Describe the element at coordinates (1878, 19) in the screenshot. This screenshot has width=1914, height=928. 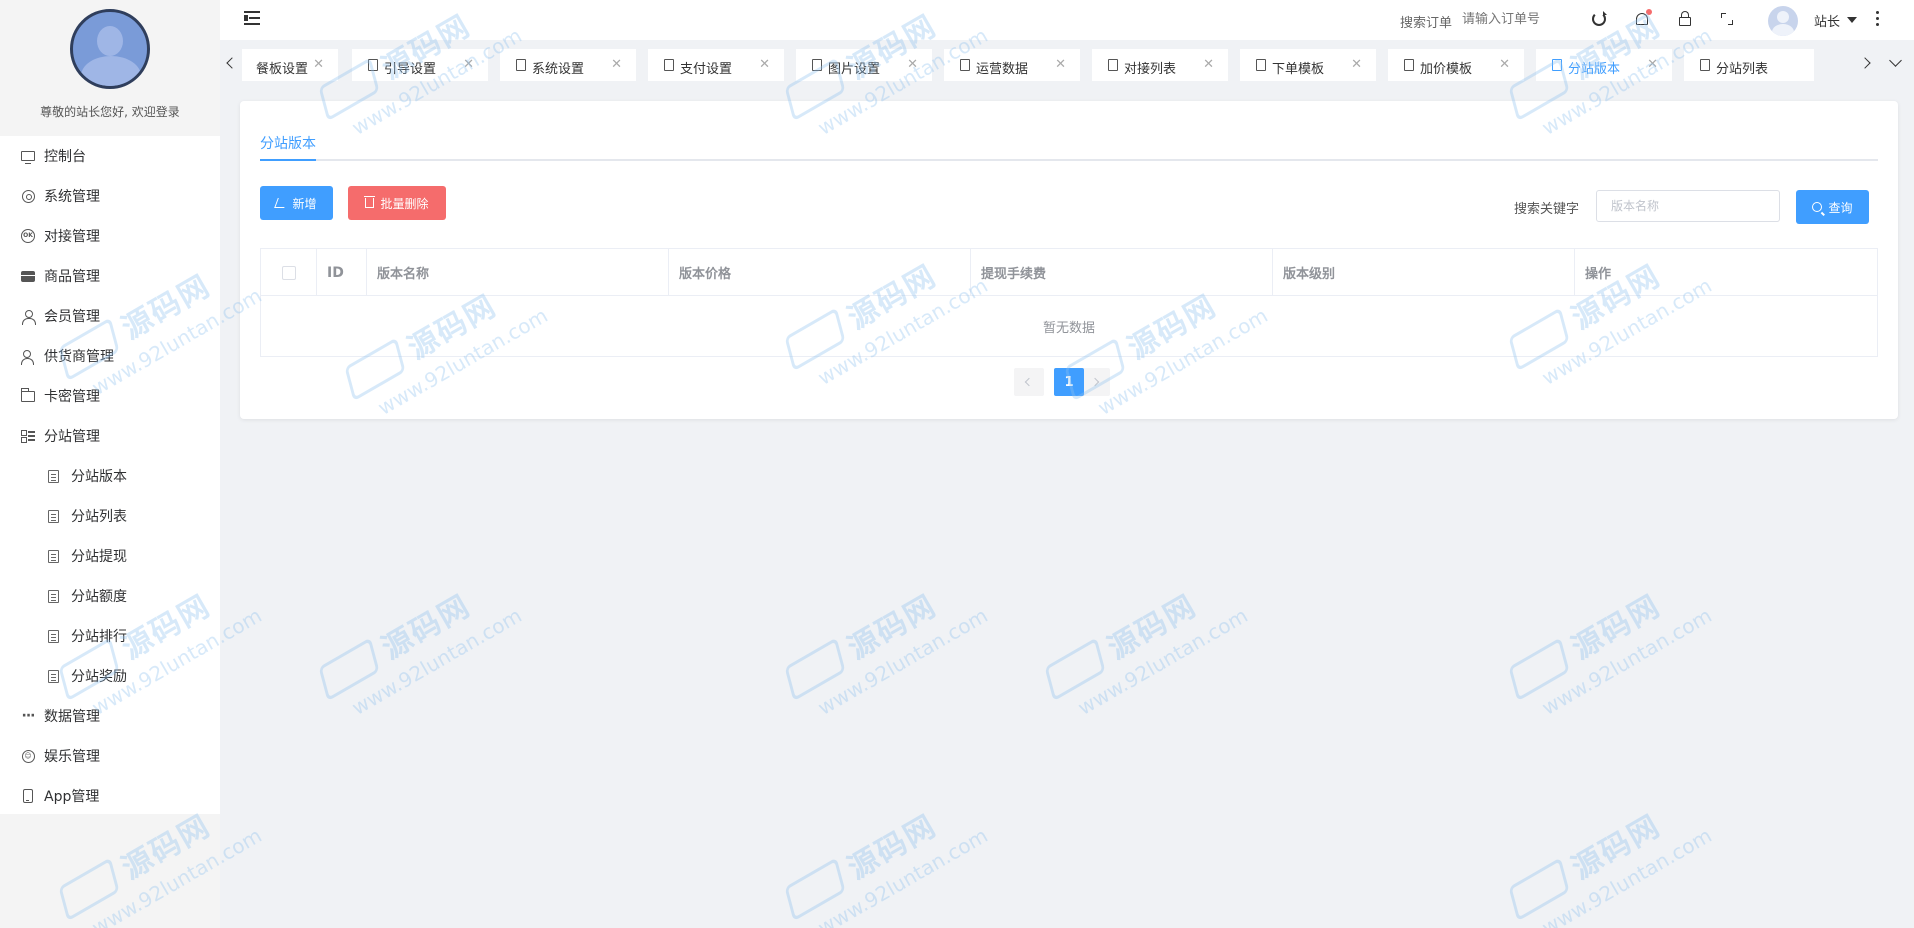
I see `more-vertical-icon` at that location.